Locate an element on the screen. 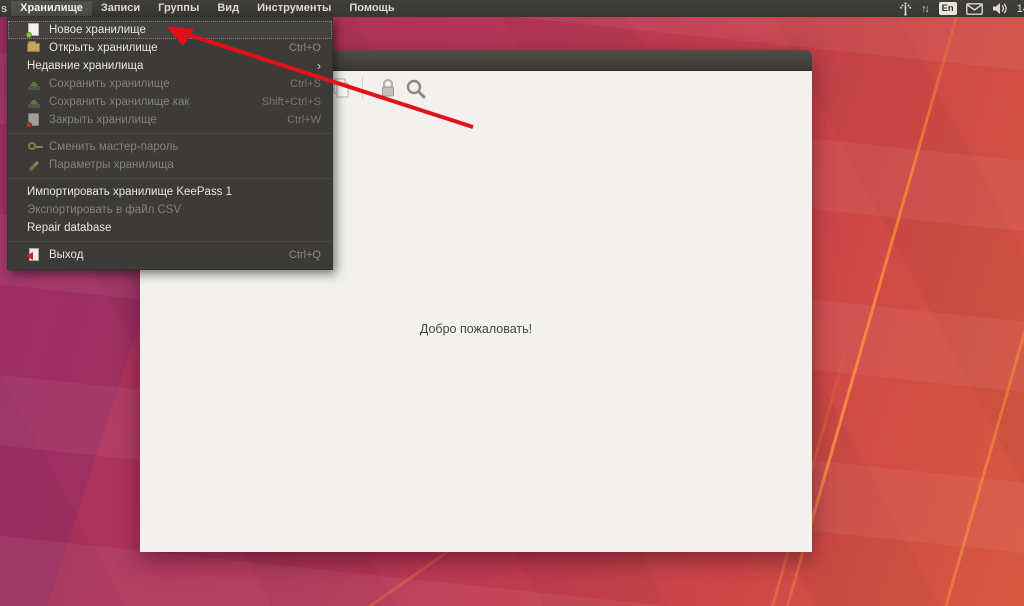 The height and width of the screenshot is (606, 1024). network-icon is located at coordinates (905, 8).